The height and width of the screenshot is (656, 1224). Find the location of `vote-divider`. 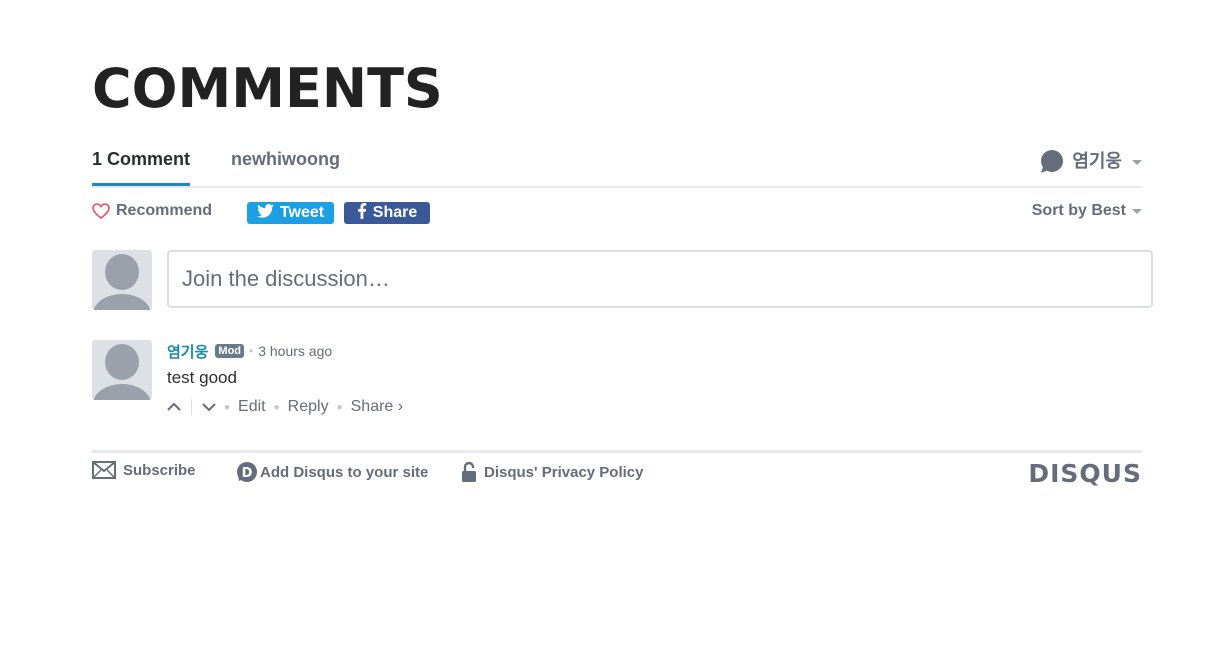

vote-divider is located at coordinates (191, 407).